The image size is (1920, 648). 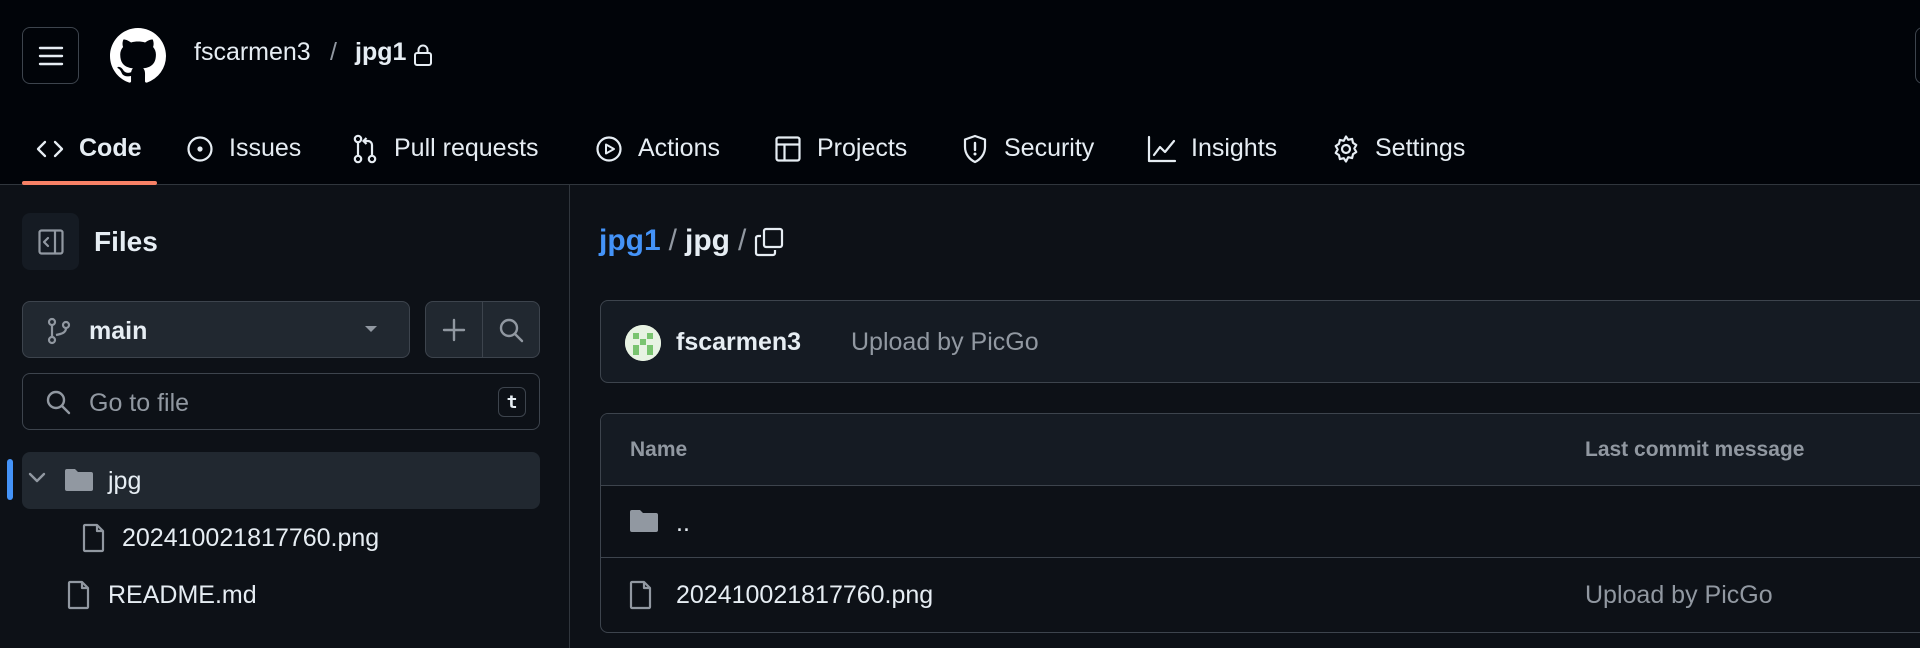 I want to click on tab-settings: Settings, so click(x=1398, y=148).